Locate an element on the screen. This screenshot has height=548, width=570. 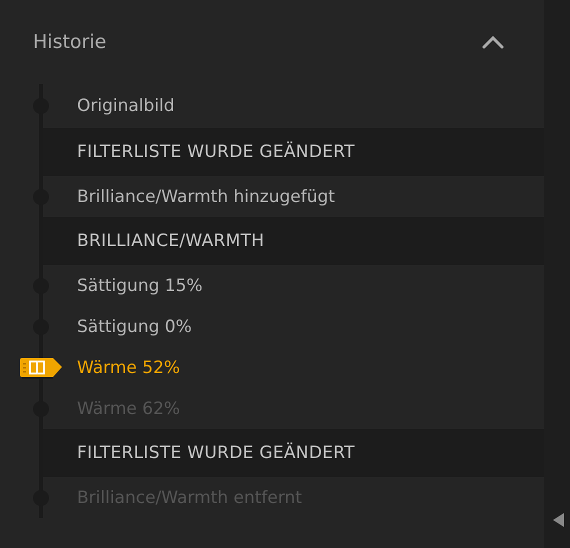
panel-title: Historie is located at coordinates (69, 42).